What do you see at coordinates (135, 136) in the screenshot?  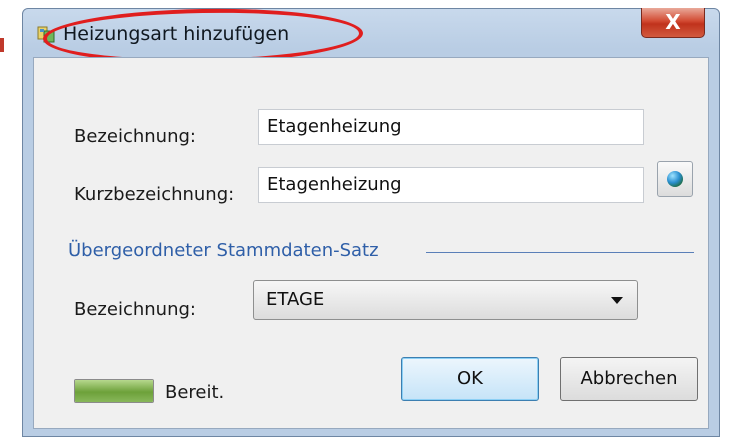 I see `bezeichnung-label: Bezeichnung:` at bounding box center [135, 136].